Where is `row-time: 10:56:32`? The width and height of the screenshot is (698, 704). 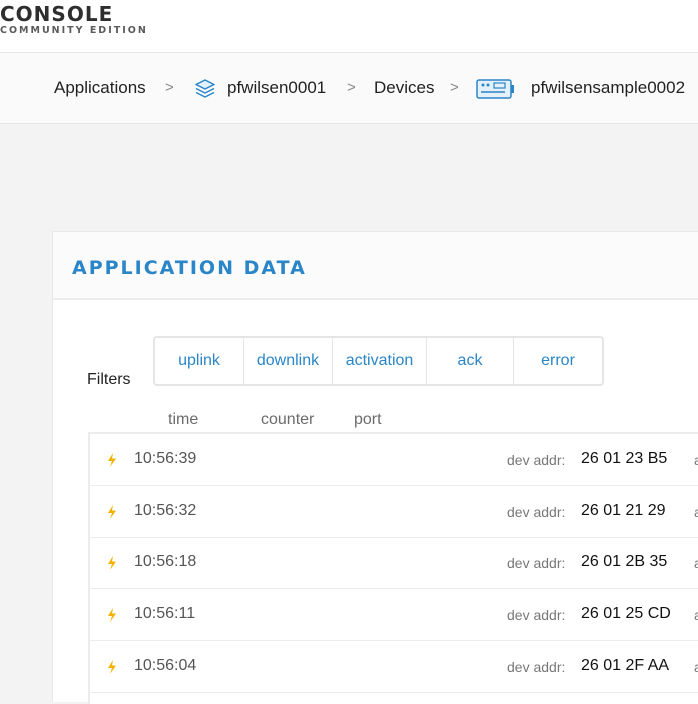
row-time: 10:56:32 is located at coordinates (165, 510).